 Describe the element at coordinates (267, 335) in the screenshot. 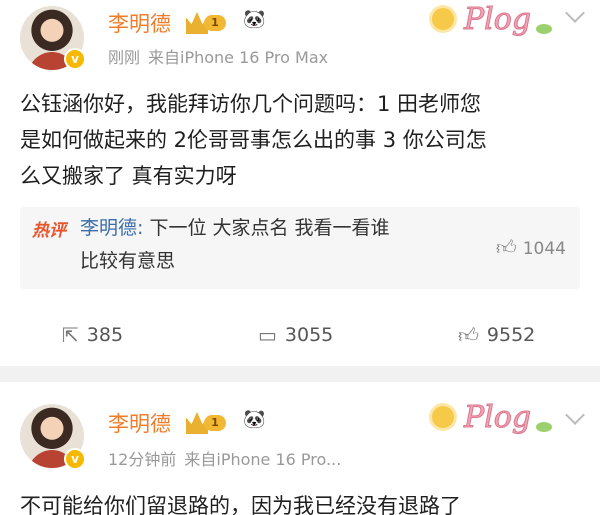

I see `comment-icon: ▭` at that location.